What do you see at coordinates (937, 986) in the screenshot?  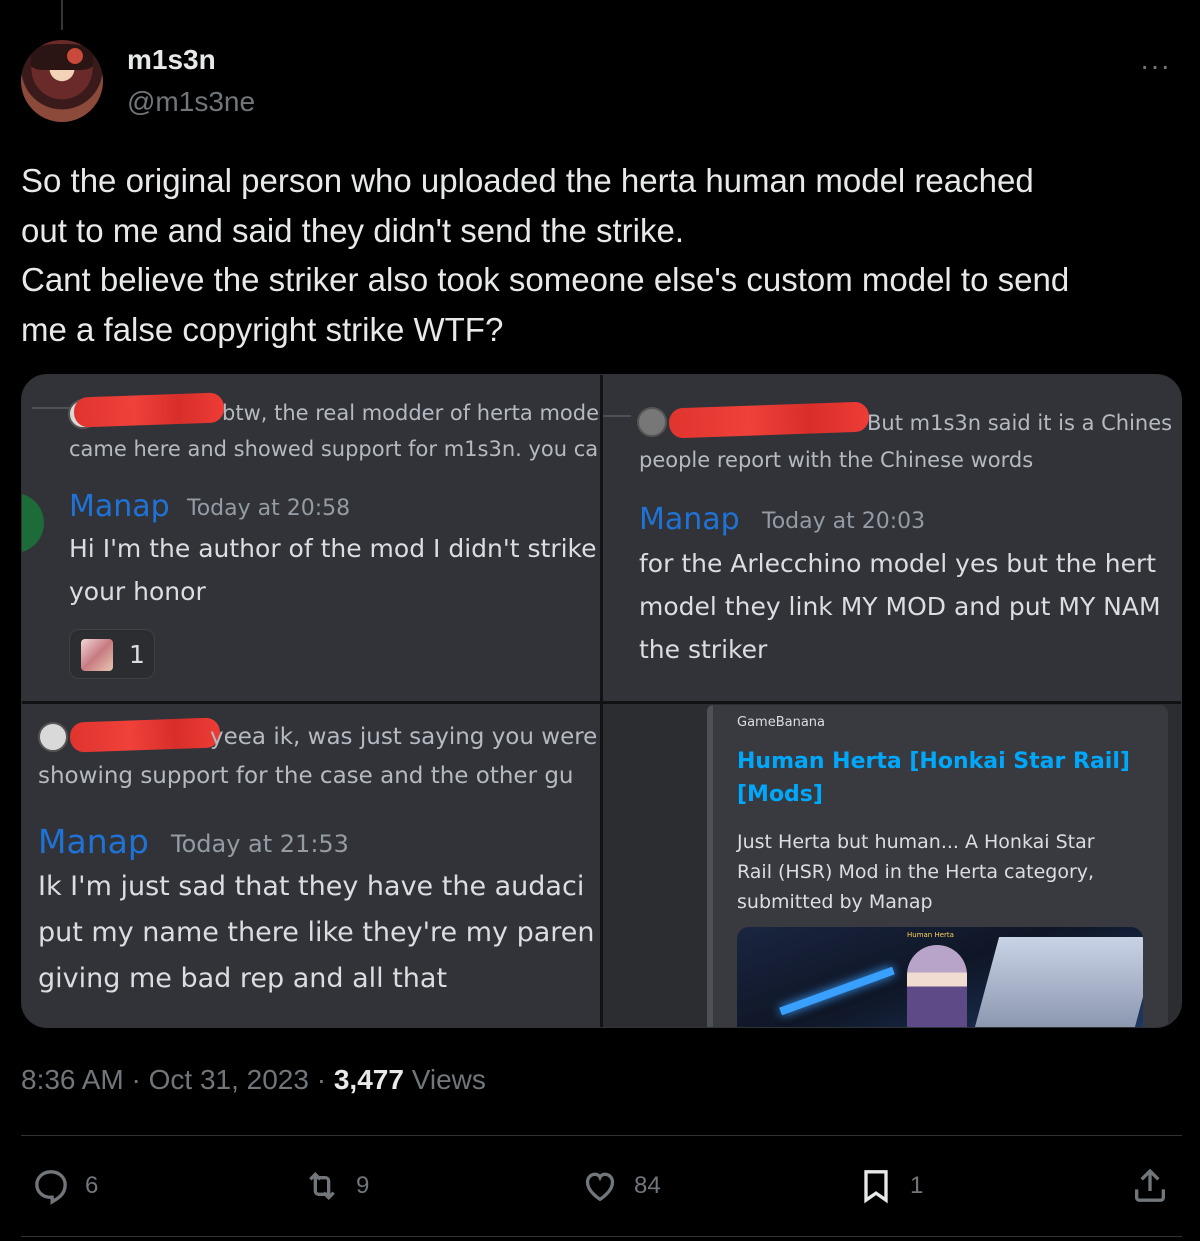 I see `thumbnail-character` at bounding box center [937, 986].